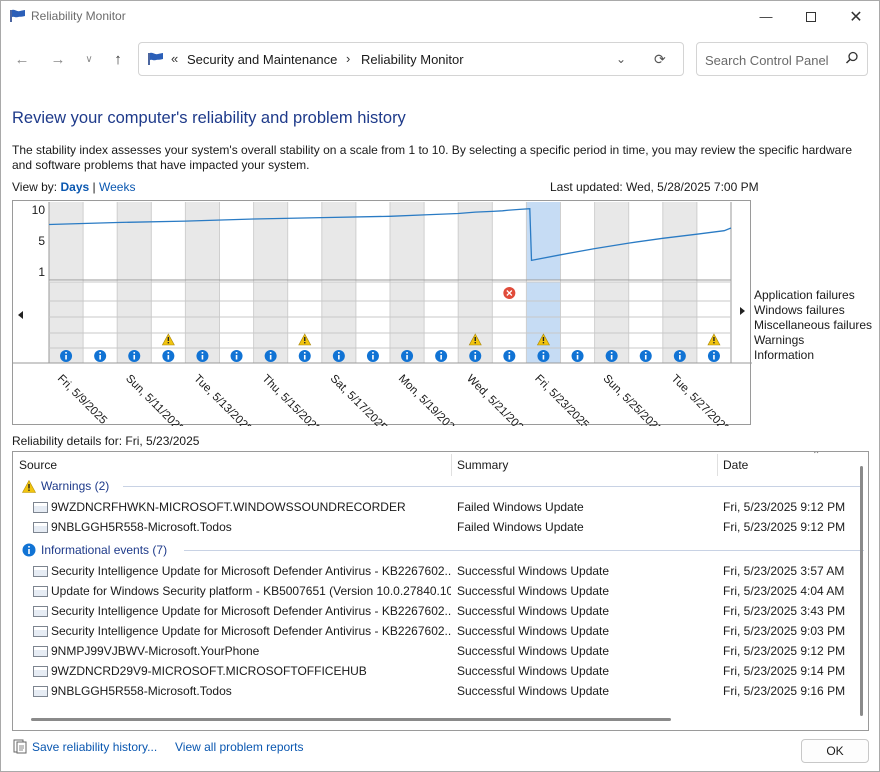 This screenshot has width=880, height=772. Describe the element at coordinates (784, 631) in the screenshot. I see `row-date: Fri, 5/23/2025 9:03 PM` at that location.